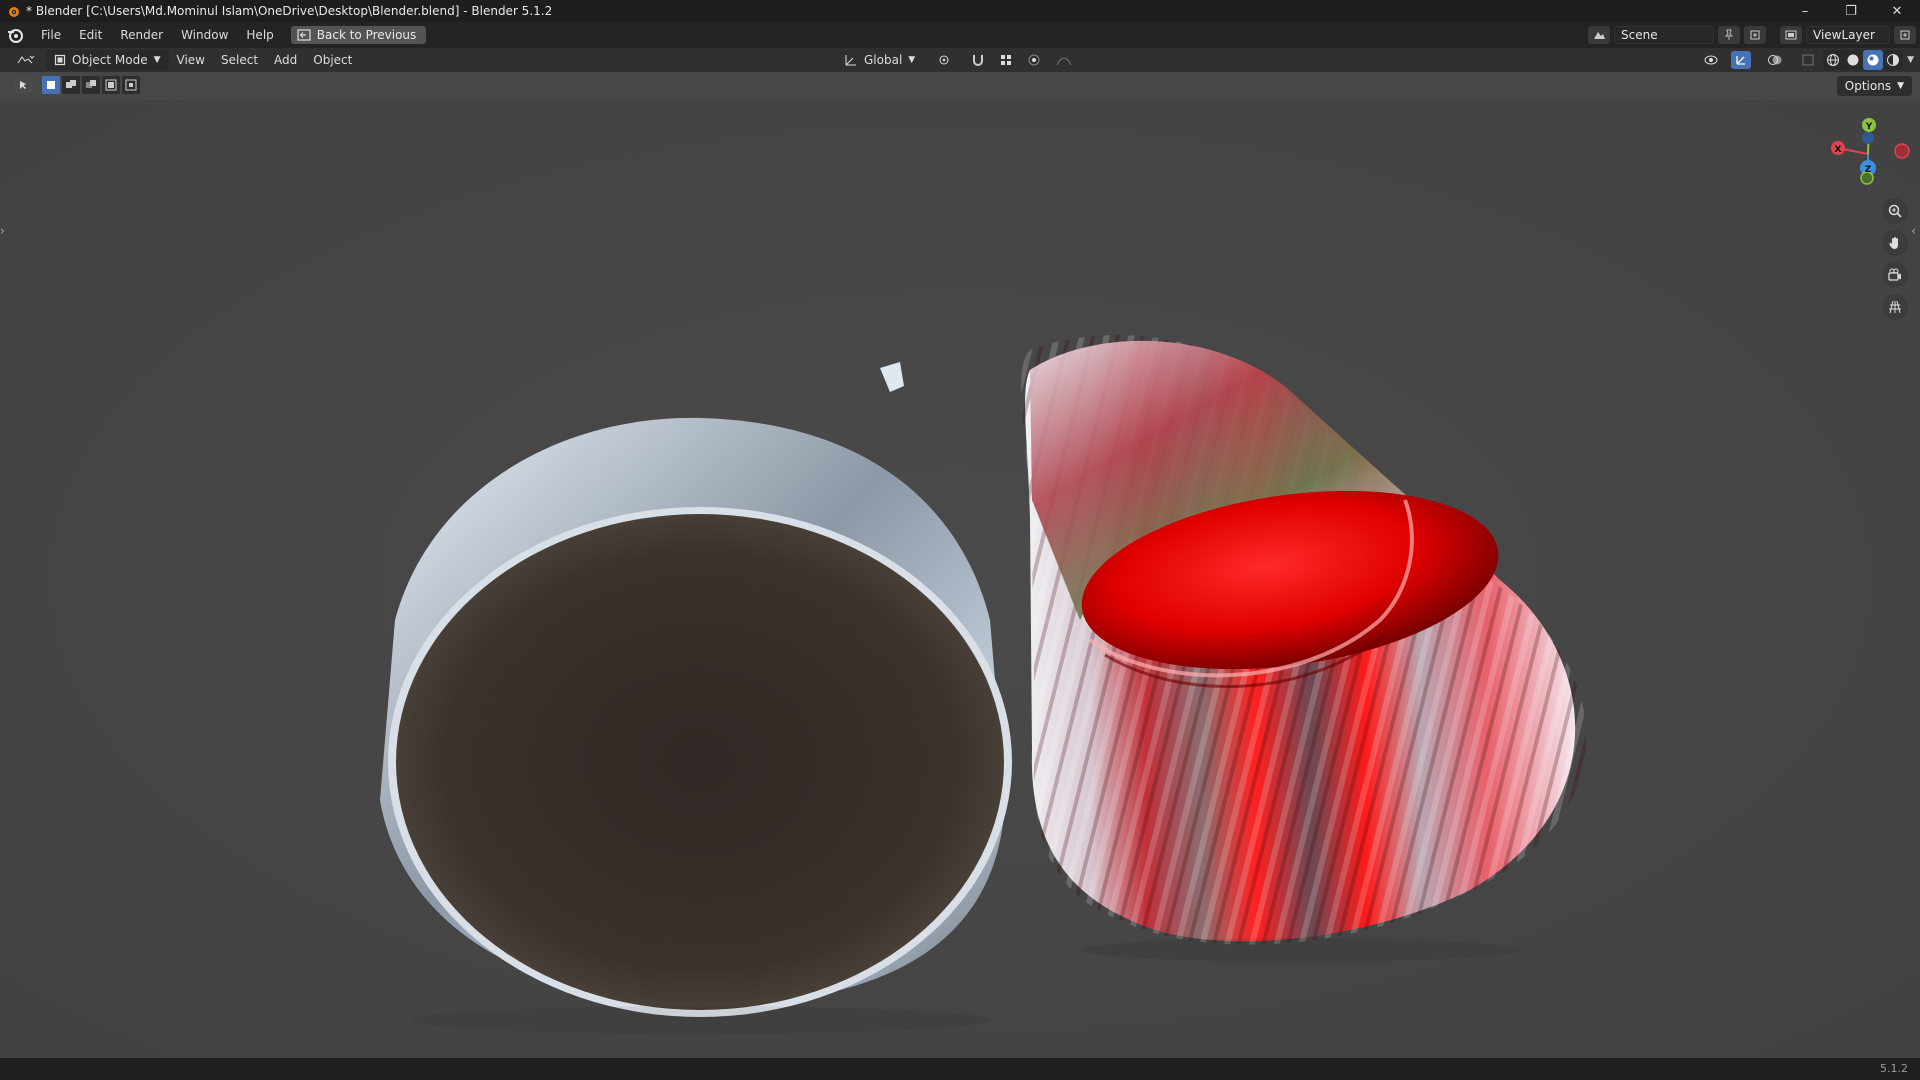  What do you see at coordinates (15, 35) in the screenshot?
I see `blender-logo-icon` at bounding box center [15, 35].